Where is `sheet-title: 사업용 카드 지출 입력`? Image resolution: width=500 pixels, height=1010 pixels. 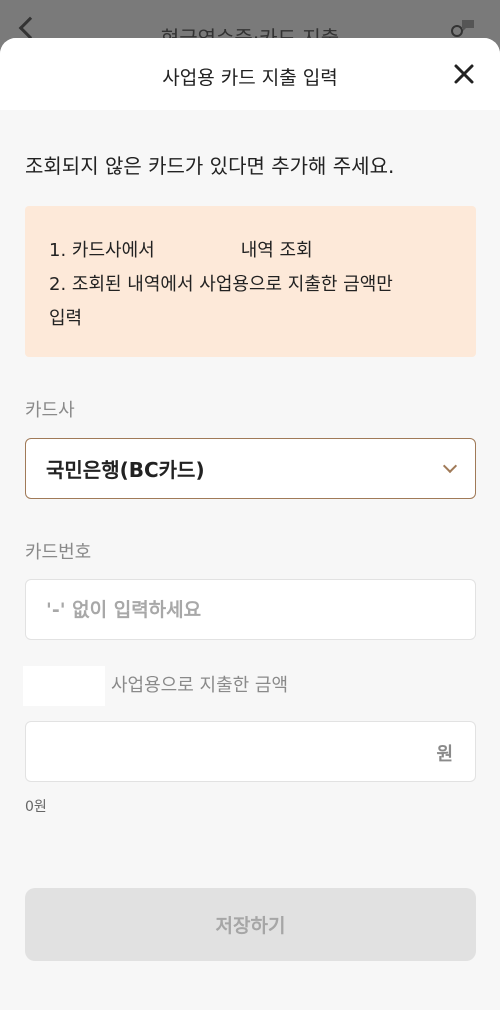
sheet-title: 사업용 카드 지출 입력 is located at coordinates (250, 78).